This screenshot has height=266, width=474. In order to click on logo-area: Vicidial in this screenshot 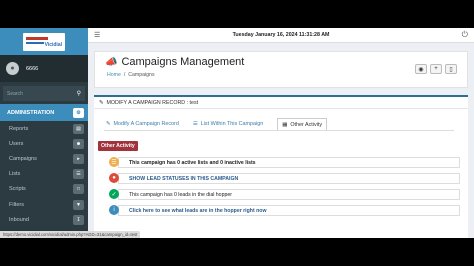, I will do `click(44, 41)`.